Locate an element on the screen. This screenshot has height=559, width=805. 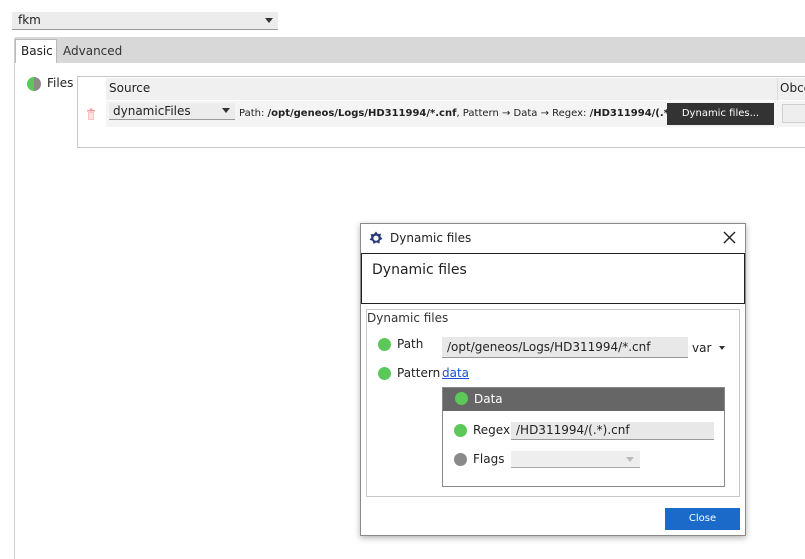
obce-cell-button is located at coordinates (793, 113).